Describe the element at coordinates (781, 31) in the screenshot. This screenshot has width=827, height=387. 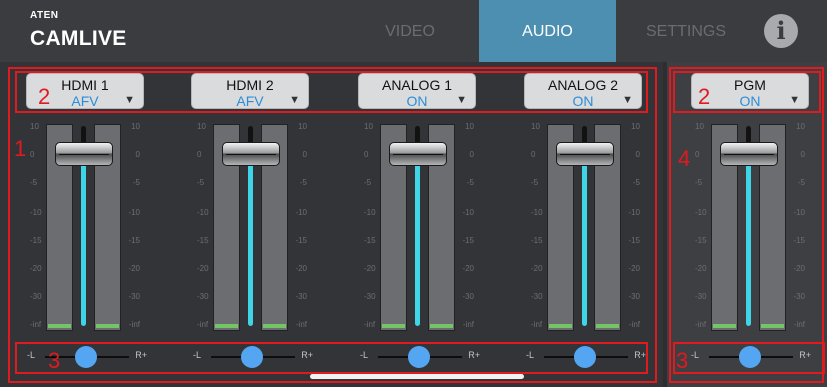
I see `info-icon: i` at that location.